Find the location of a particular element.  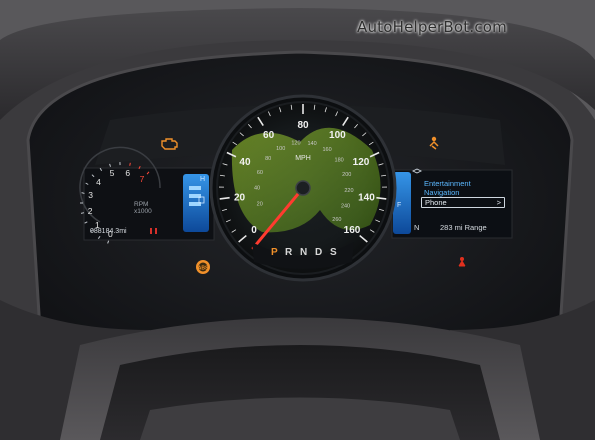

tach-label: 2 is located at coordinates (90, 211).